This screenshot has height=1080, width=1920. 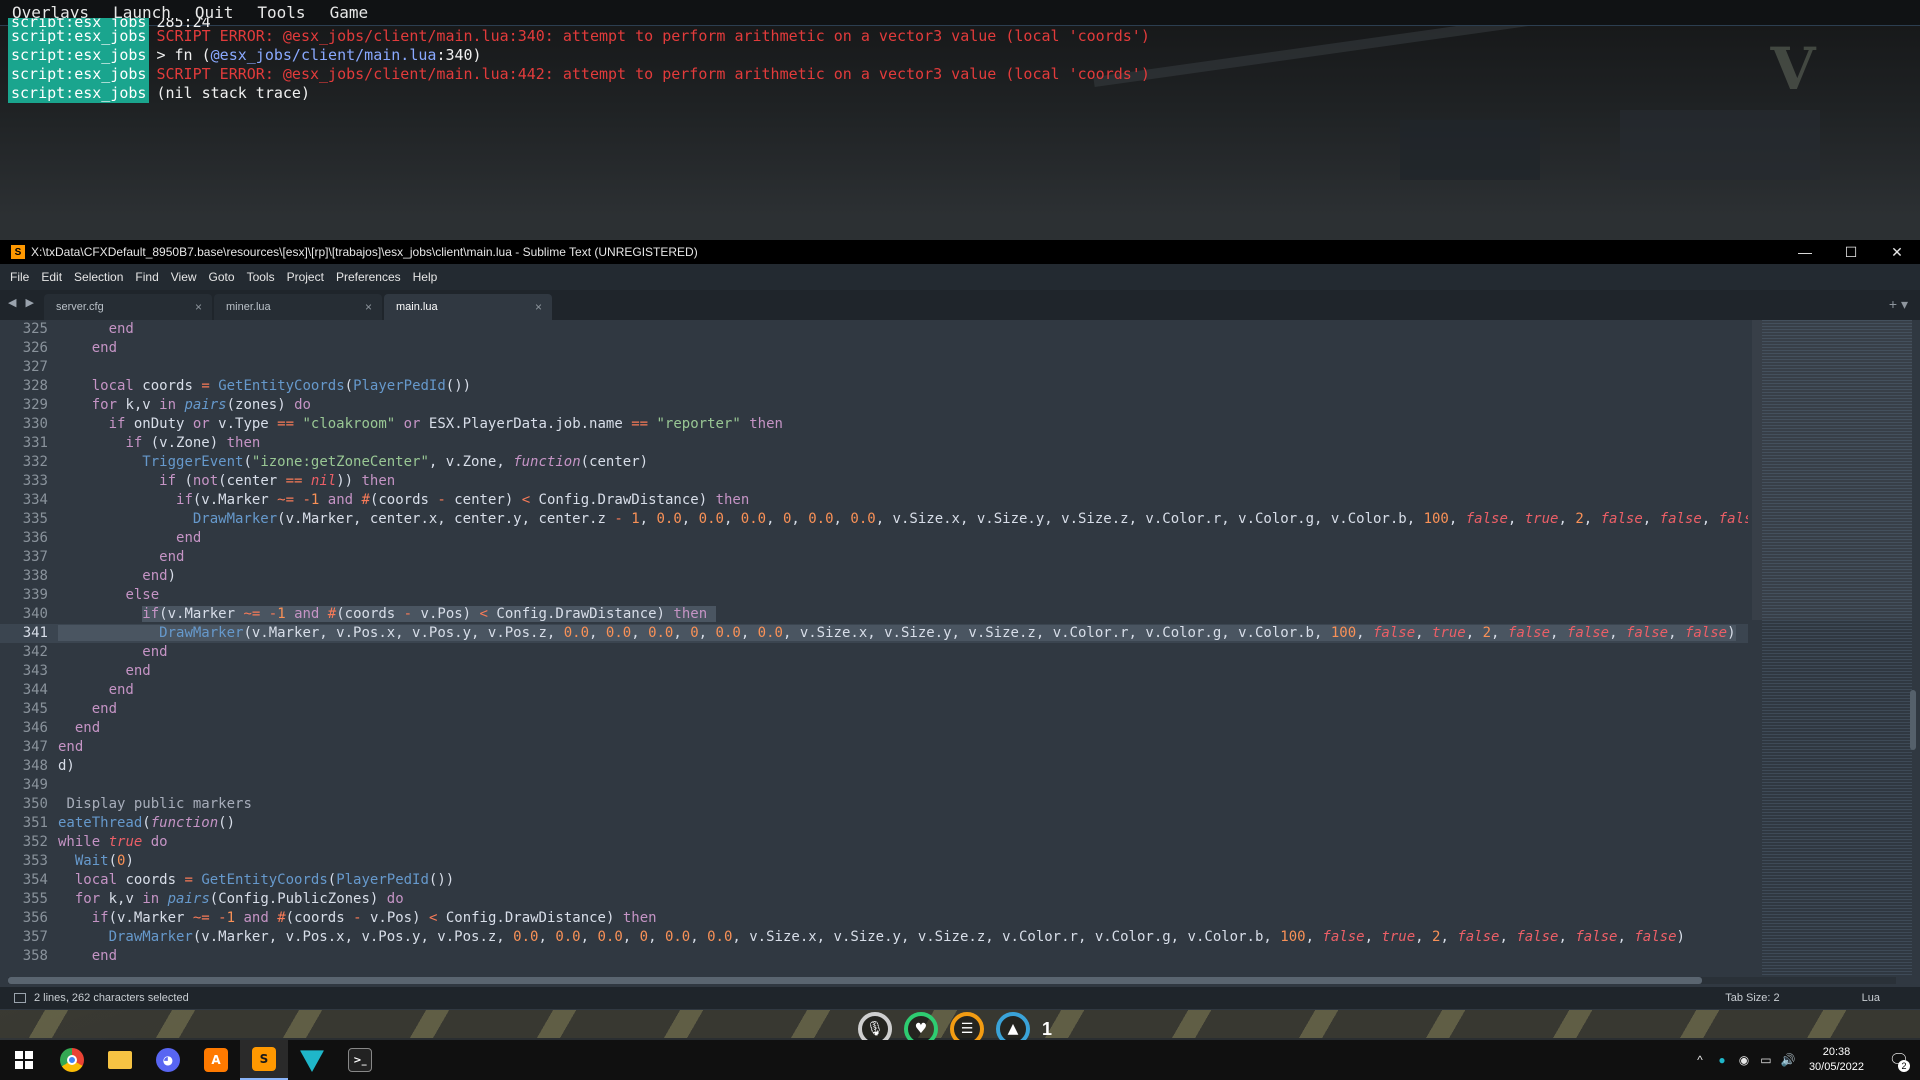 What do you see at coordinates (1722, 1060) in the screenshot?
I see `vpn-tray-icon: ●` at bounding box center [1722, 1060].